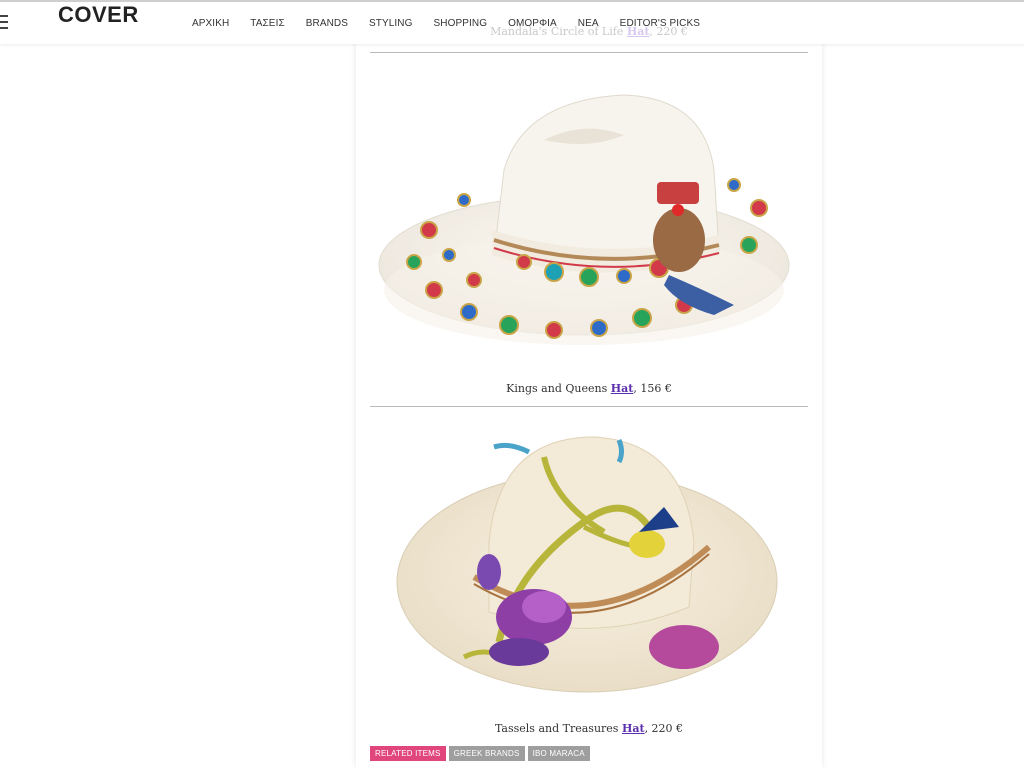  I want to click on tag-related-items: RELATED ITEMS, so click(408, 753).